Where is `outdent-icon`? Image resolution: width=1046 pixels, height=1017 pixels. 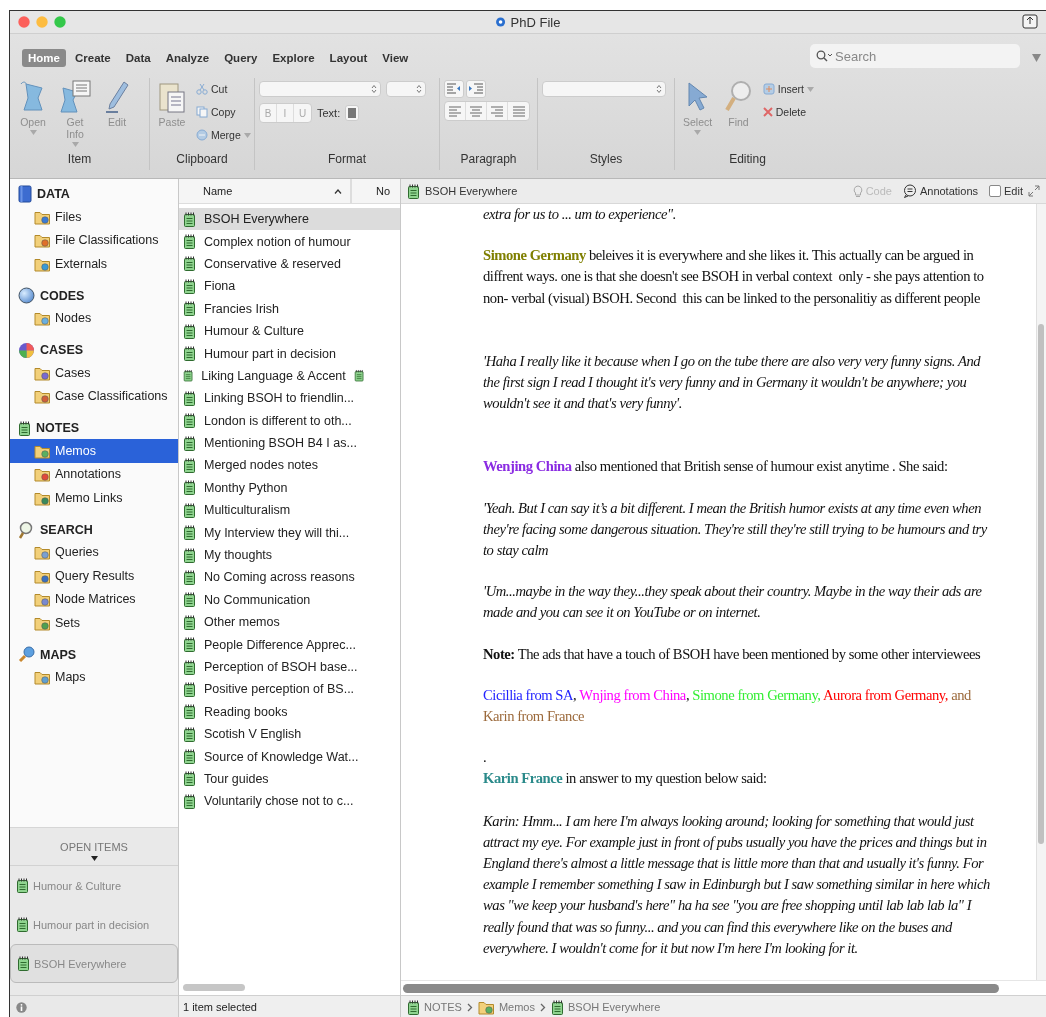 outdent-icon is located at coordinates (454, 89).